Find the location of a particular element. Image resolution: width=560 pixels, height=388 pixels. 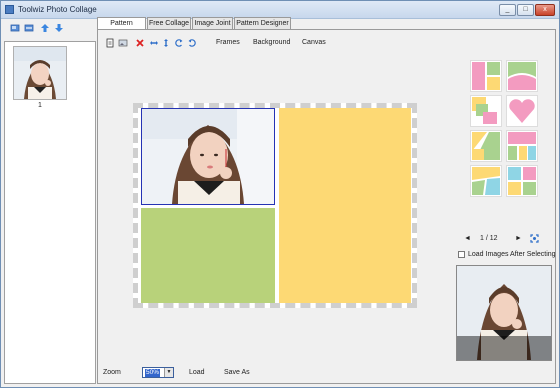

rotate-right-icon is located at coordinates (192, 43).